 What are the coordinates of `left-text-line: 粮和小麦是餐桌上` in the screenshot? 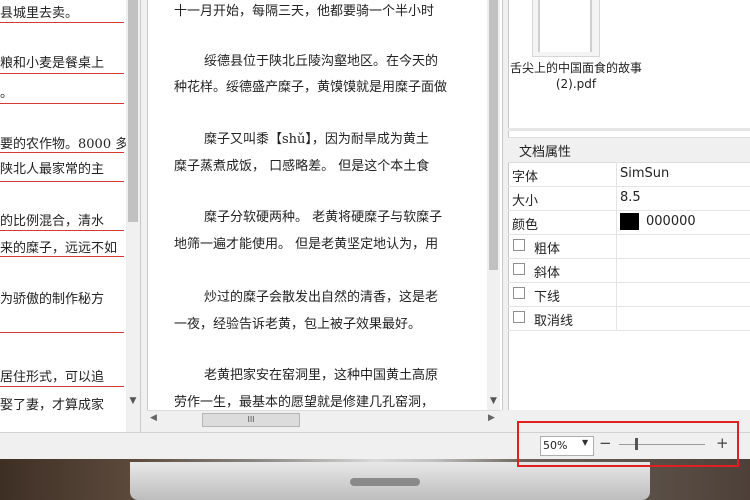 It's located at (52, 63).